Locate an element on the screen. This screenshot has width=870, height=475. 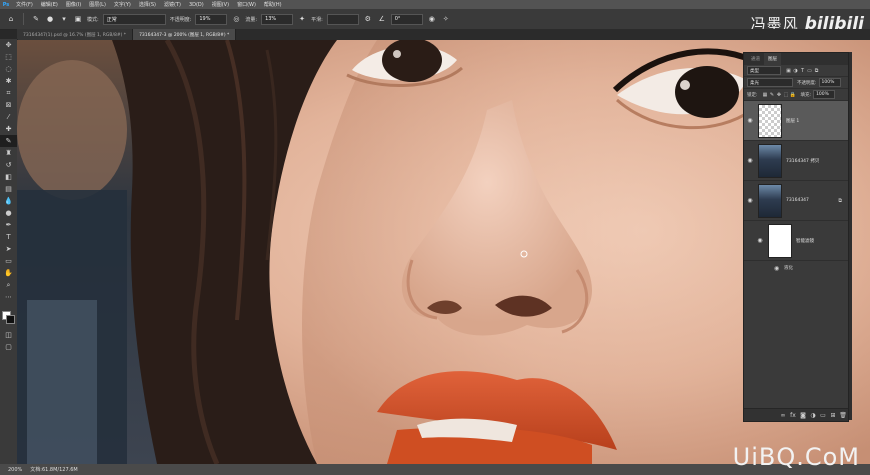
home-icon: ⌂ is located at coordinates (11, 19).